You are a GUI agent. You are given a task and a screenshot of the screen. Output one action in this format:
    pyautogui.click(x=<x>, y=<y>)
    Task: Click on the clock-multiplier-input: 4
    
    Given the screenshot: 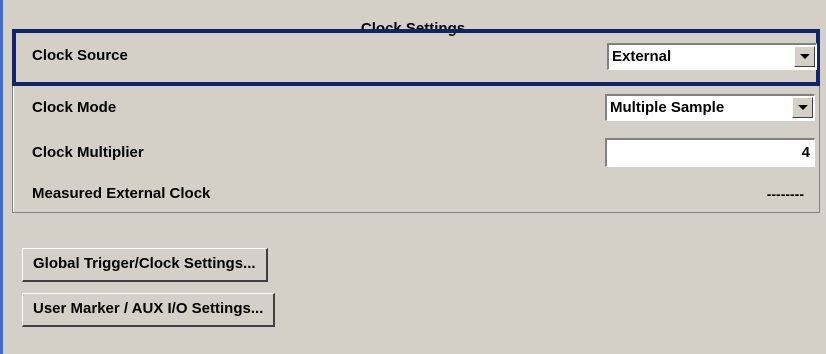 What is the action you would take?
    pyautogui.click(x=710, y=152)
    